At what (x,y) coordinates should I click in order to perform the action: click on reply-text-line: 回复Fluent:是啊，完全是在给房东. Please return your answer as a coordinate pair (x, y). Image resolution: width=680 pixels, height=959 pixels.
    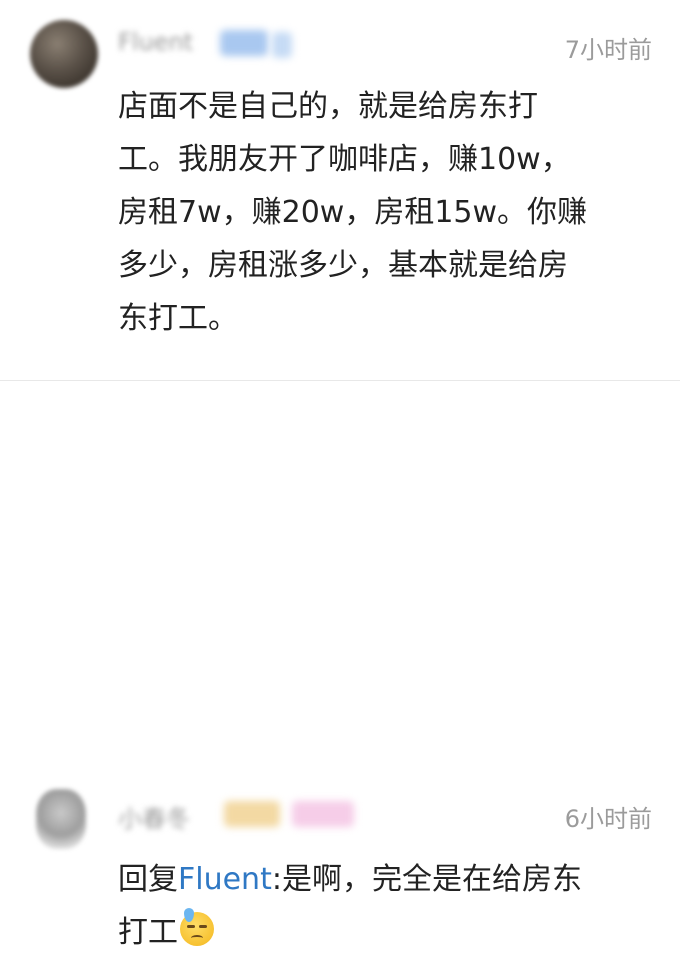
    Looking at the image, I should click on (388, 879).